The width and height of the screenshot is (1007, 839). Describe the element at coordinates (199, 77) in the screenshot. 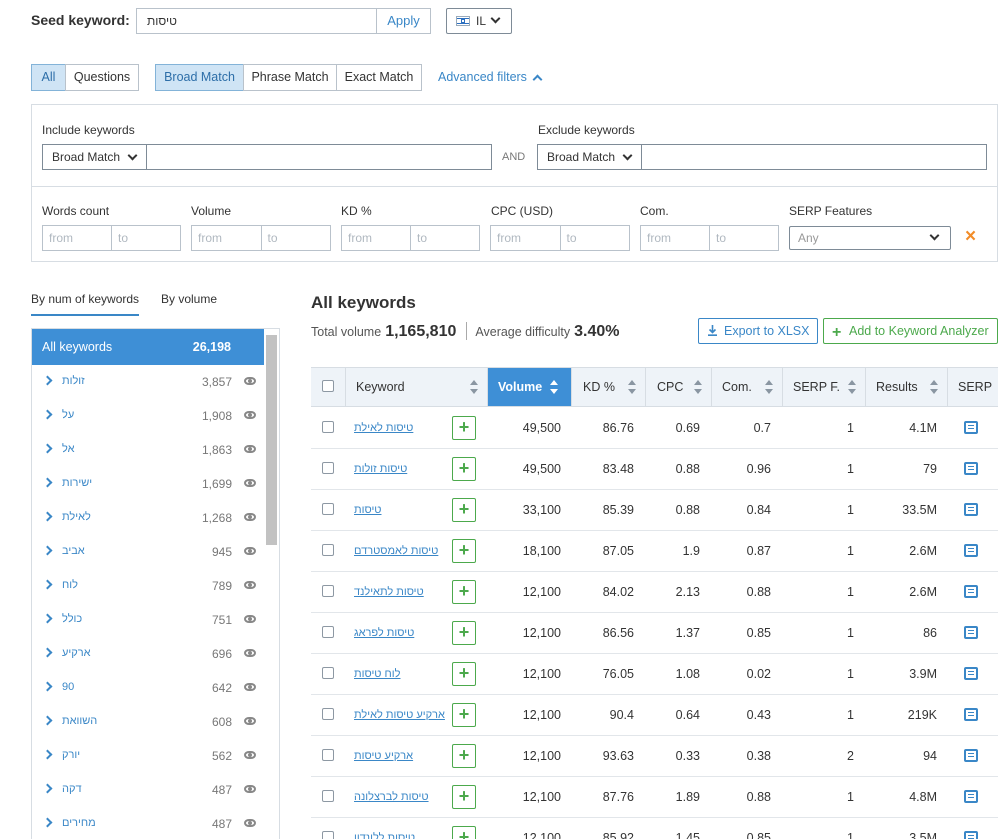

I see `broad-match-button: Broad Match` at that location.